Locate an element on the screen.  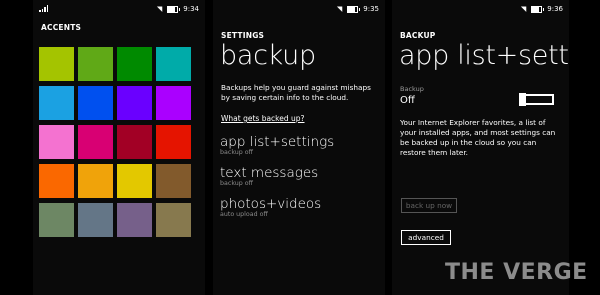
status-time: 9:36 is located at coordinates (555, 9).